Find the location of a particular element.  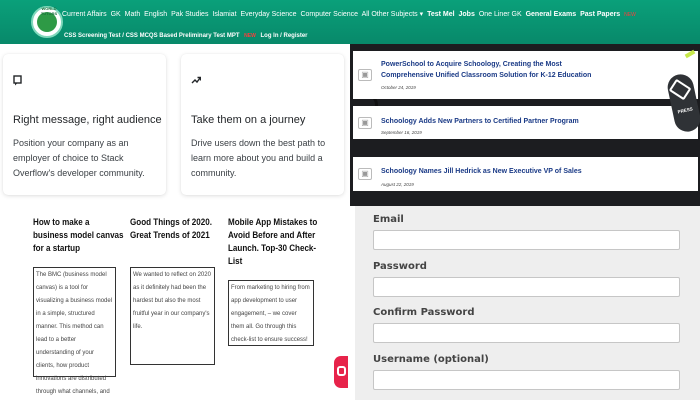

confirm-password-field is located at coordinates (526, 333).